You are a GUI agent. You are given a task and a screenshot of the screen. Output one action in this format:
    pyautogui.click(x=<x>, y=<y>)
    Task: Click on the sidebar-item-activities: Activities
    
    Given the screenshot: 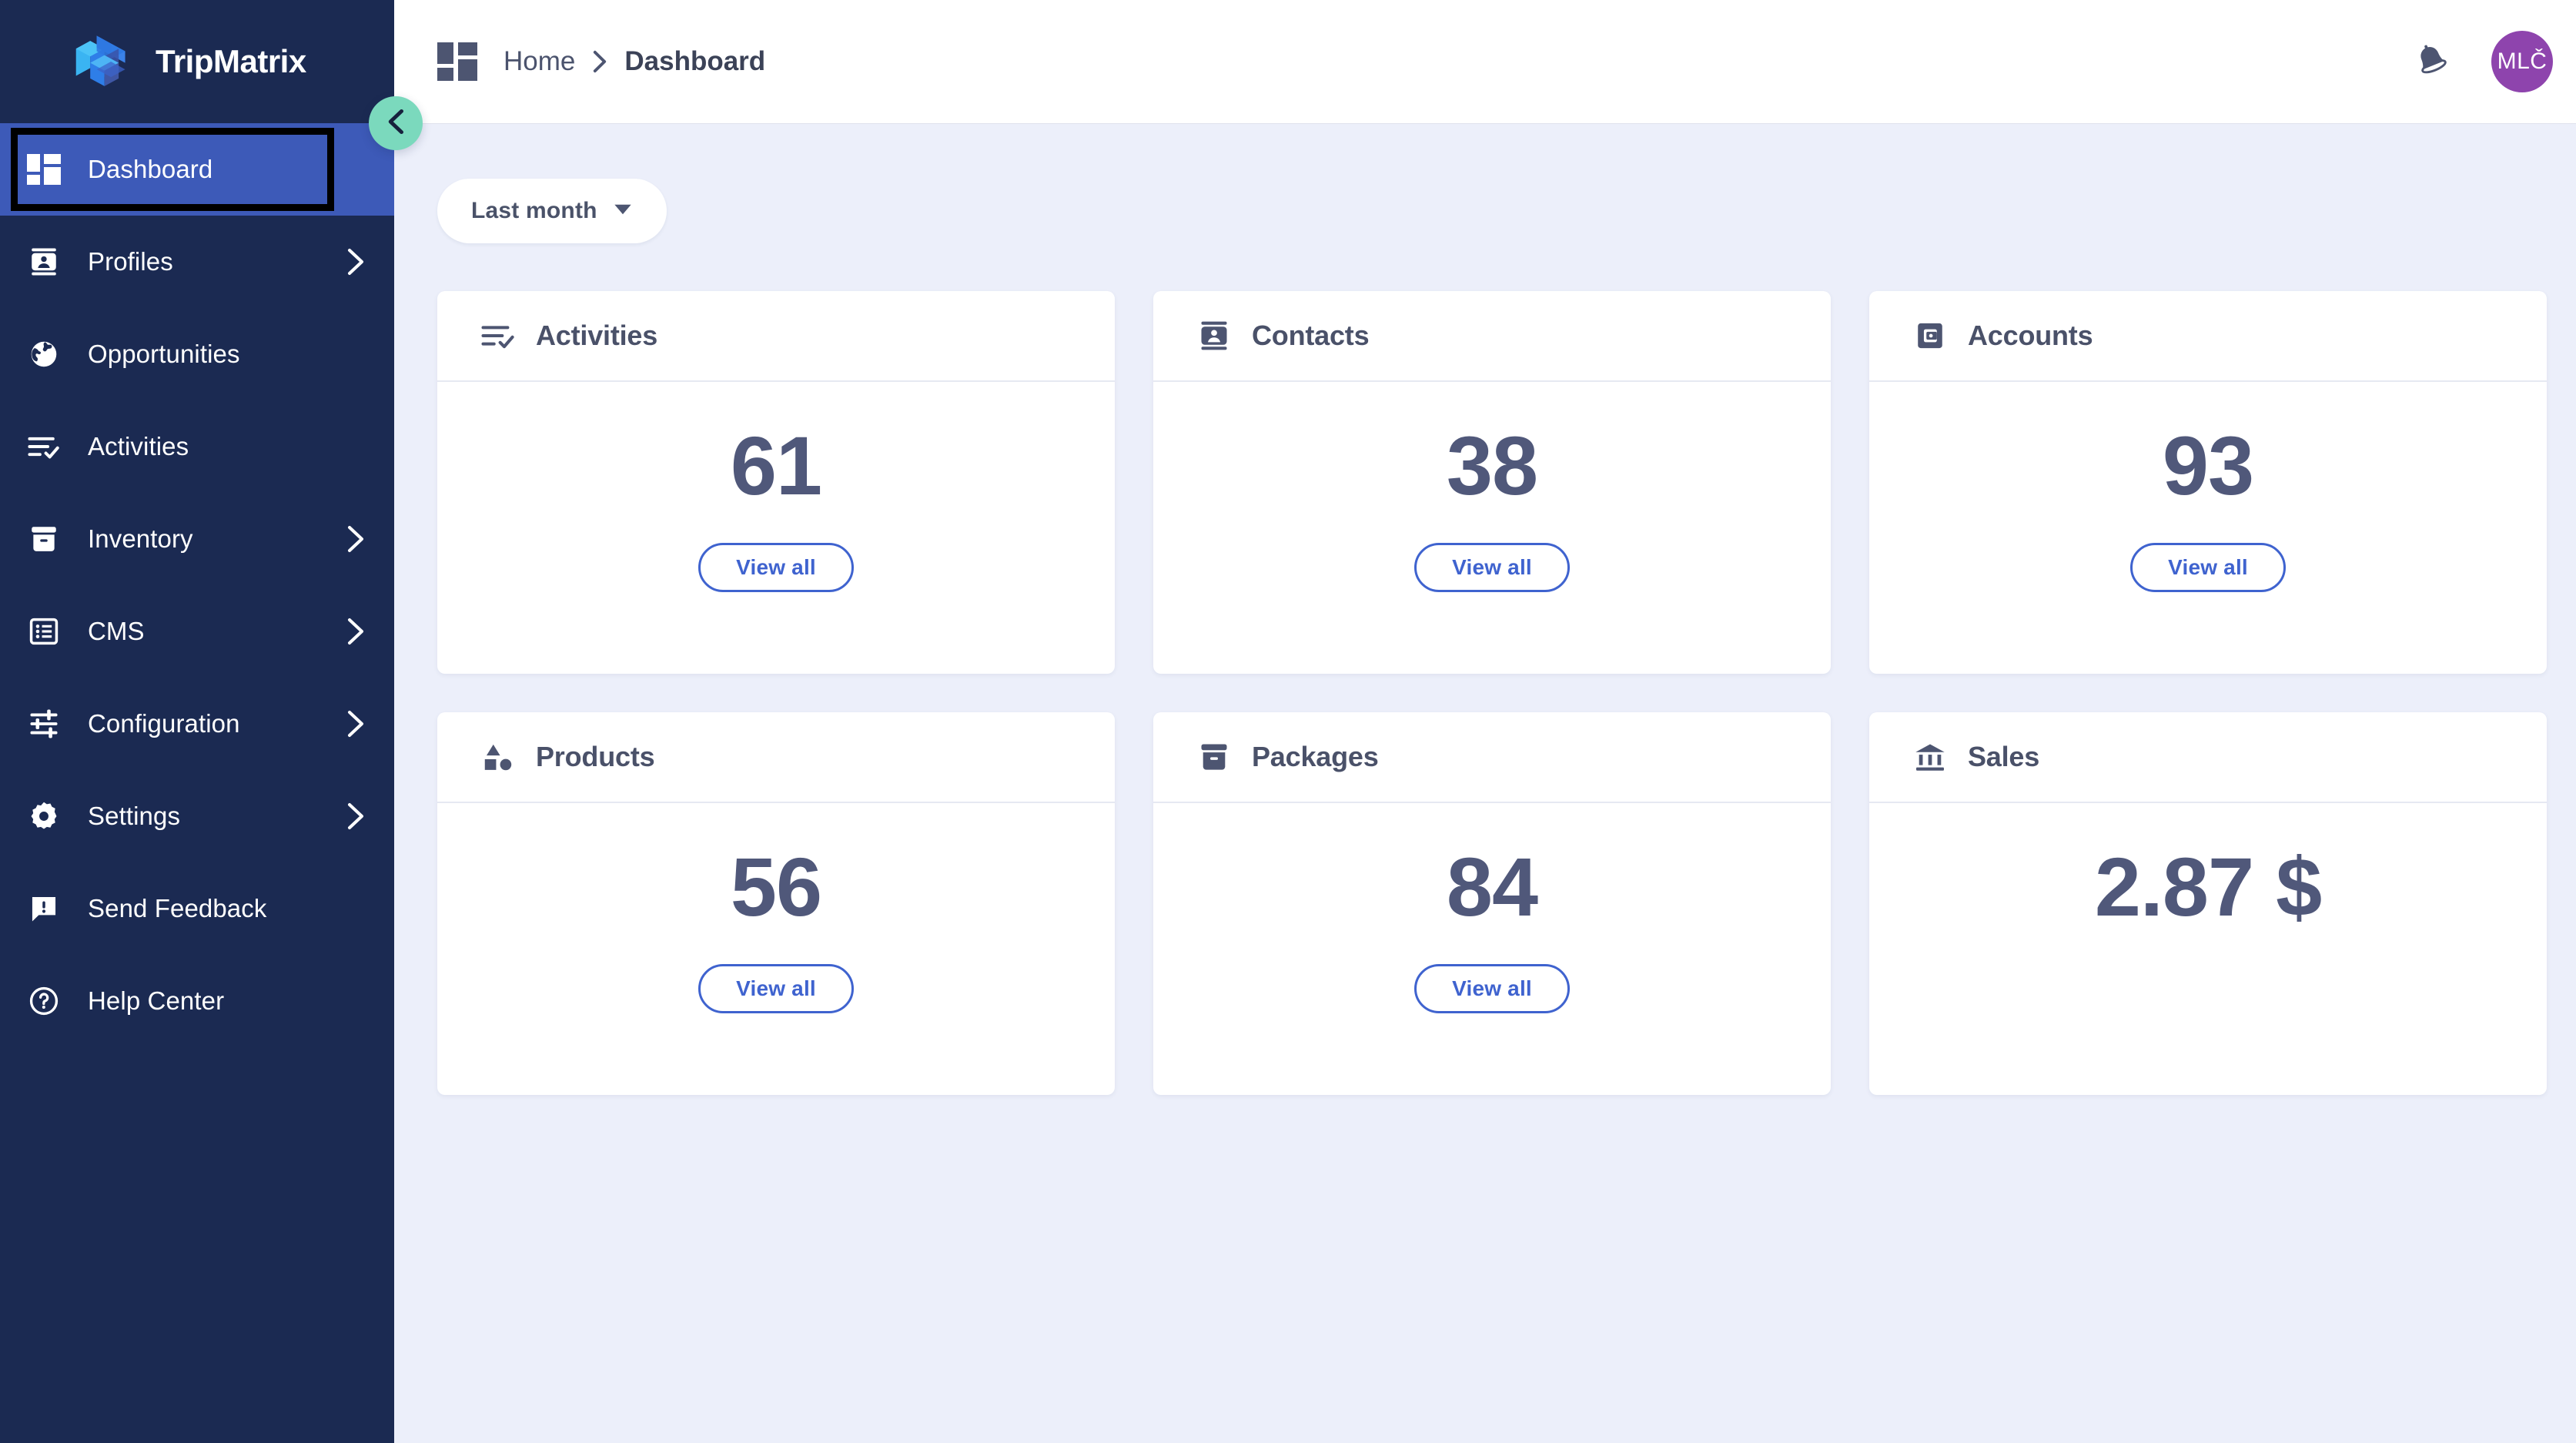 What is the action you would take?
    pyautogui.click(x=197, y=447)
    